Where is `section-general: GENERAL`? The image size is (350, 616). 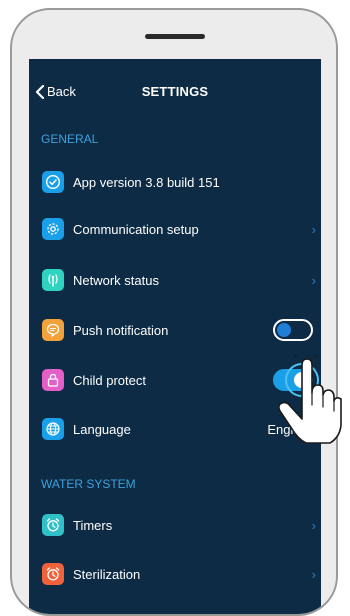 section-general: GENERAL is located at coordinates (70, 139).